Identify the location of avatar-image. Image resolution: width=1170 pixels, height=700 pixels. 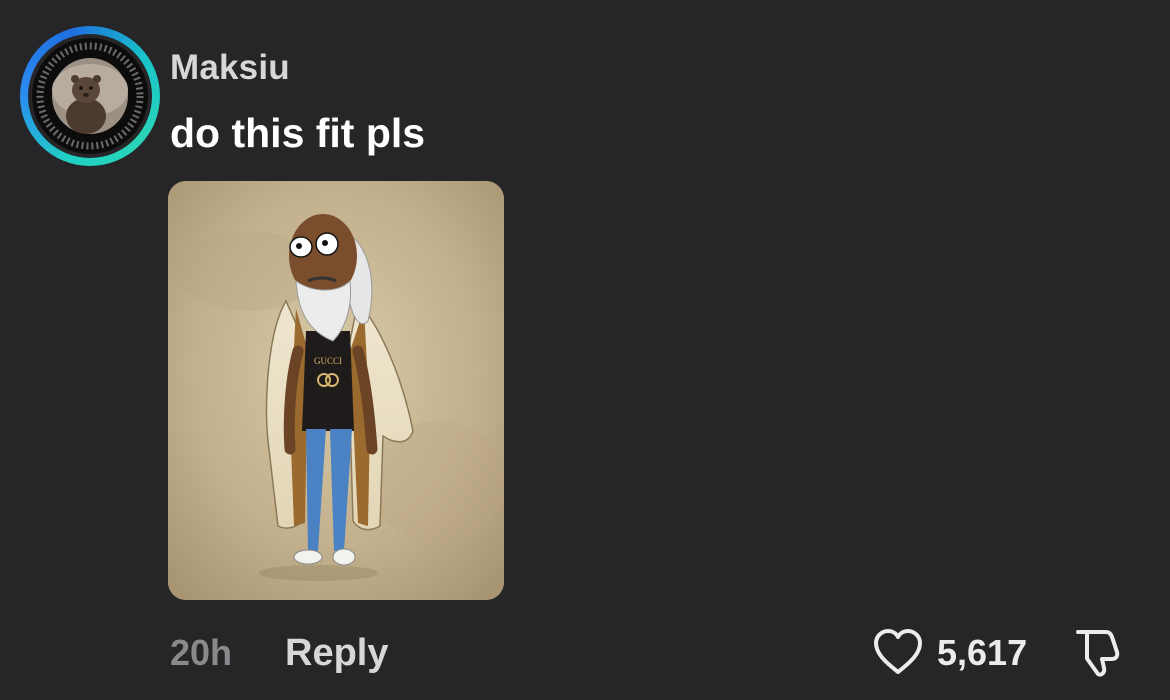
(90, 96).